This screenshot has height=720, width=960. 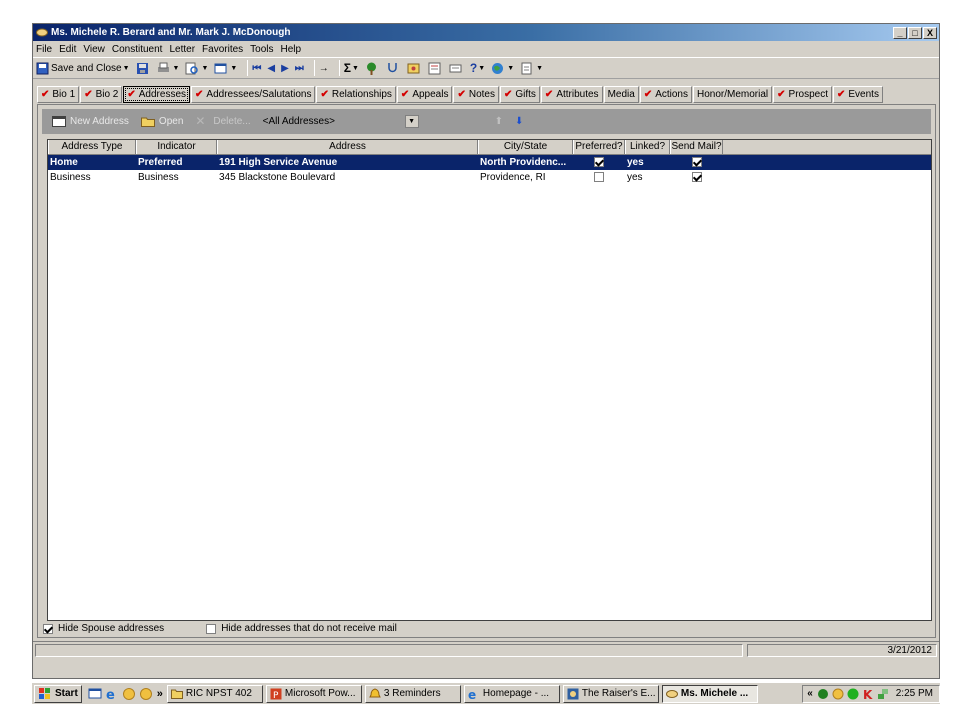 What do you see at coordinates (129, 694) in the screenshot?
I see `messenger-icon` at bounding box center [129, 694].